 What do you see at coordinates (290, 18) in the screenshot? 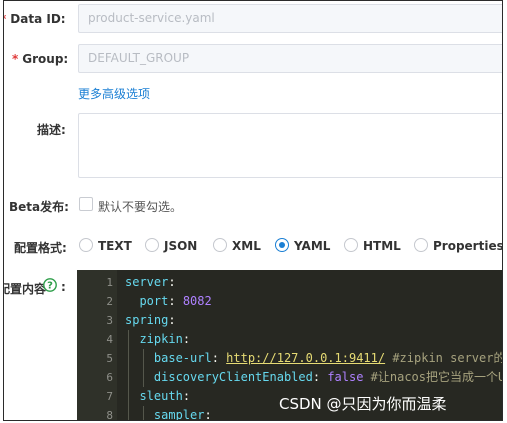
I see `data-id-input: product-service.yaml` at bounding box center [290, 18].